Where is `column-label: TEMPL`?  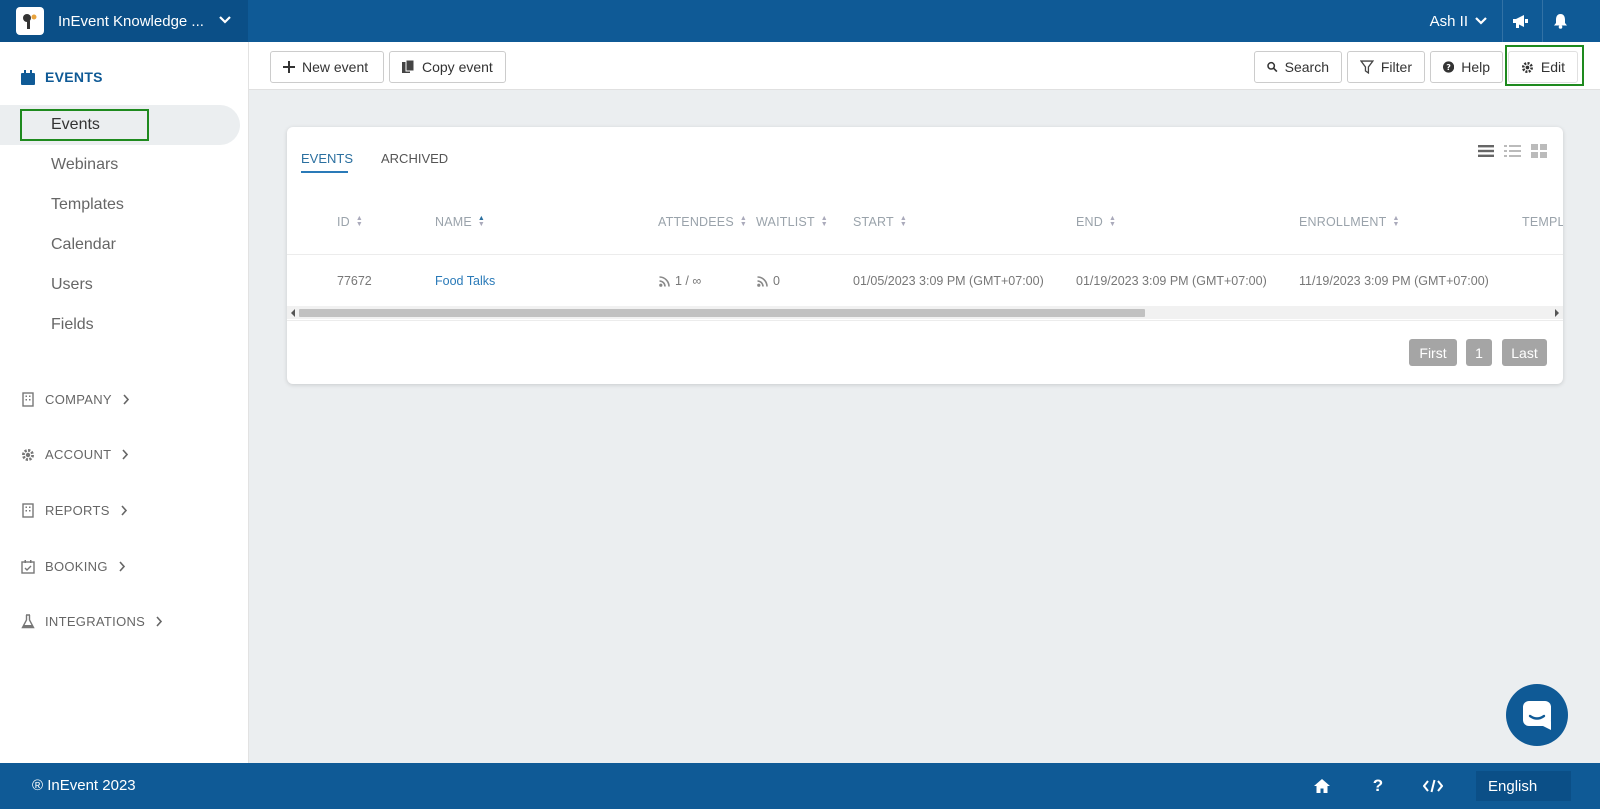 column-label: TEMPL is located at coordinates (1542, 222).